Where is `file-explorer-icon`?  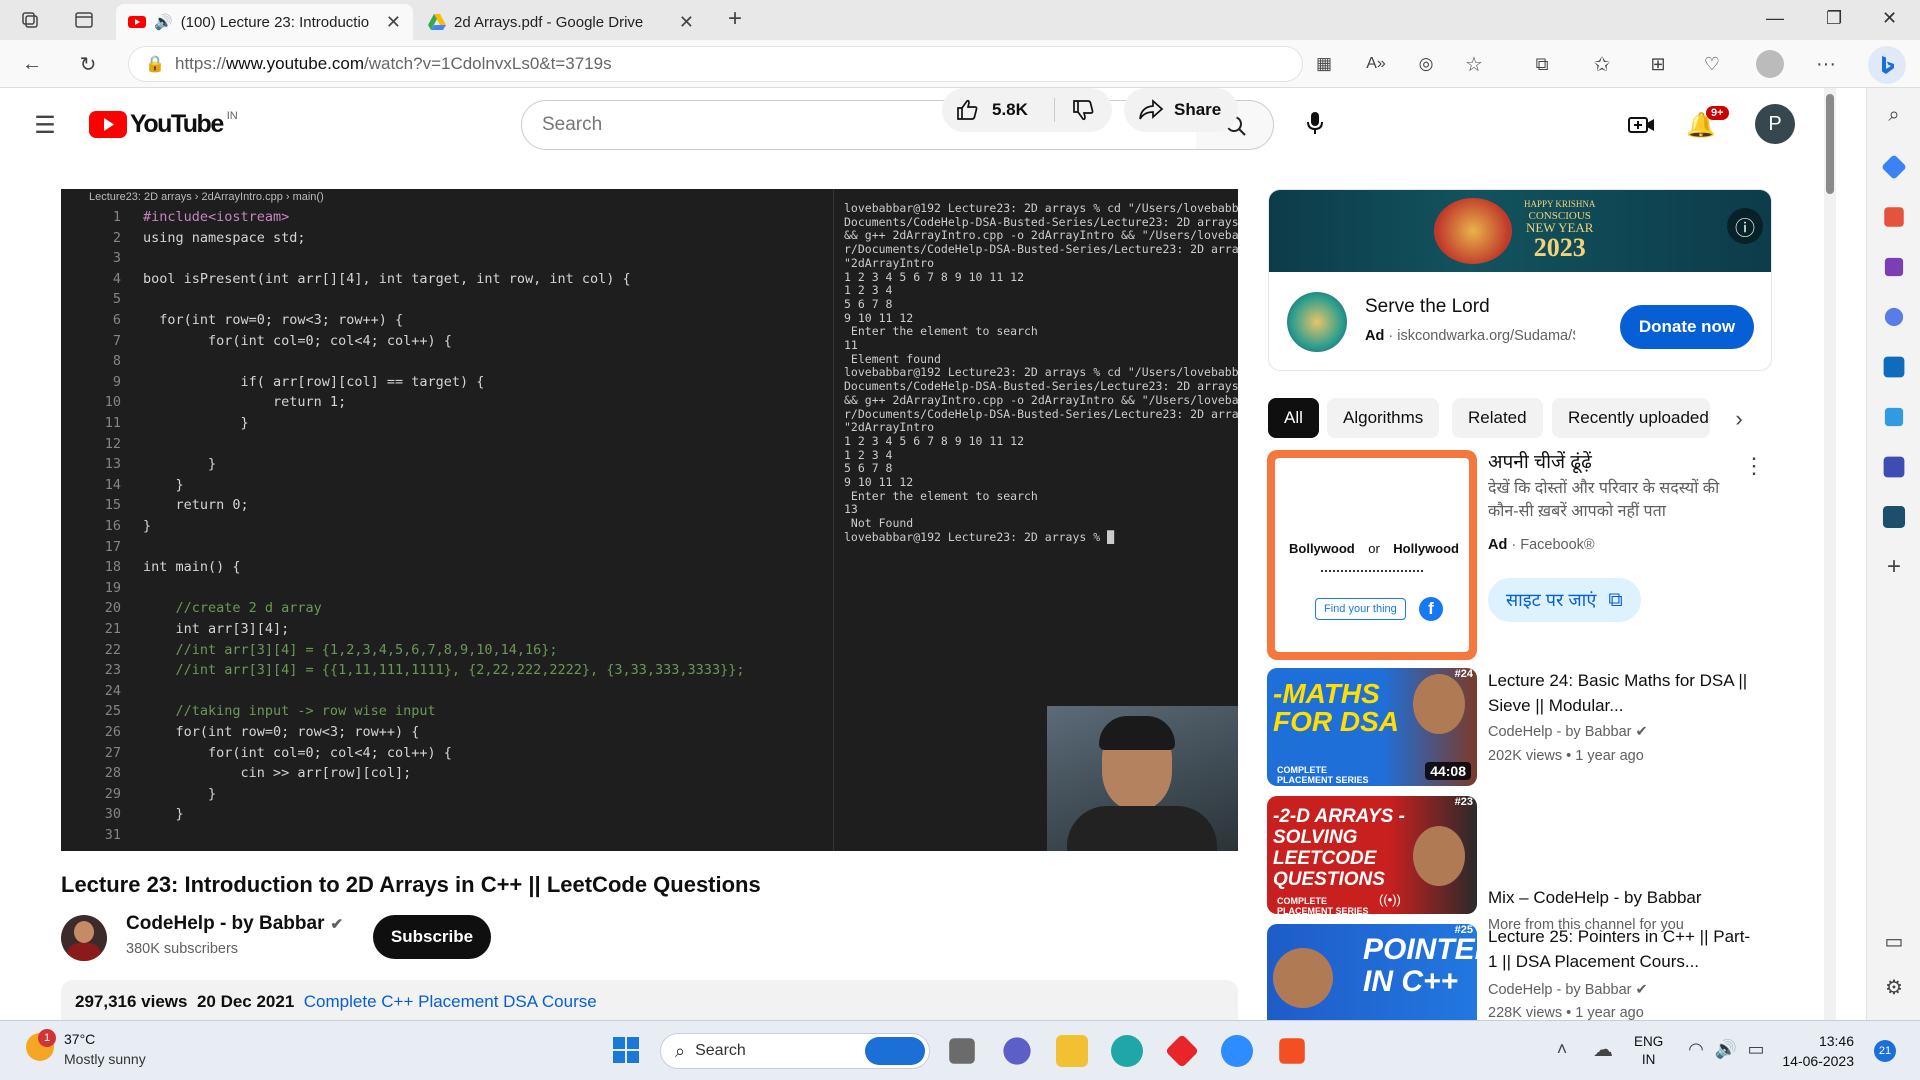 file-explorer-icon is located at coordinates (1072, 1051).